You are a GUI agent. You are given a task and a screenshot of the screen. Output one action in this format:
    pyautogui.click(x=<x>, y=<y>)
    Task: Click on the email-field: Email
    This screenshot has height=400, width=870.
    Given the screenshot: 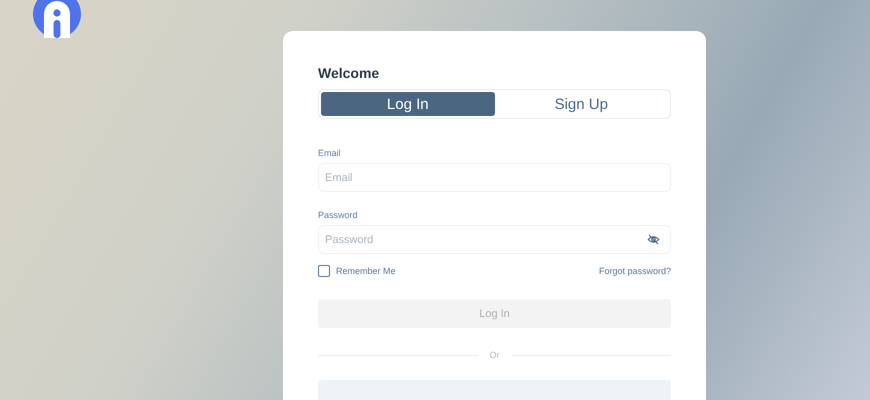 What is the action you would take?
    pyautogui.click(x=494, y=177)
    